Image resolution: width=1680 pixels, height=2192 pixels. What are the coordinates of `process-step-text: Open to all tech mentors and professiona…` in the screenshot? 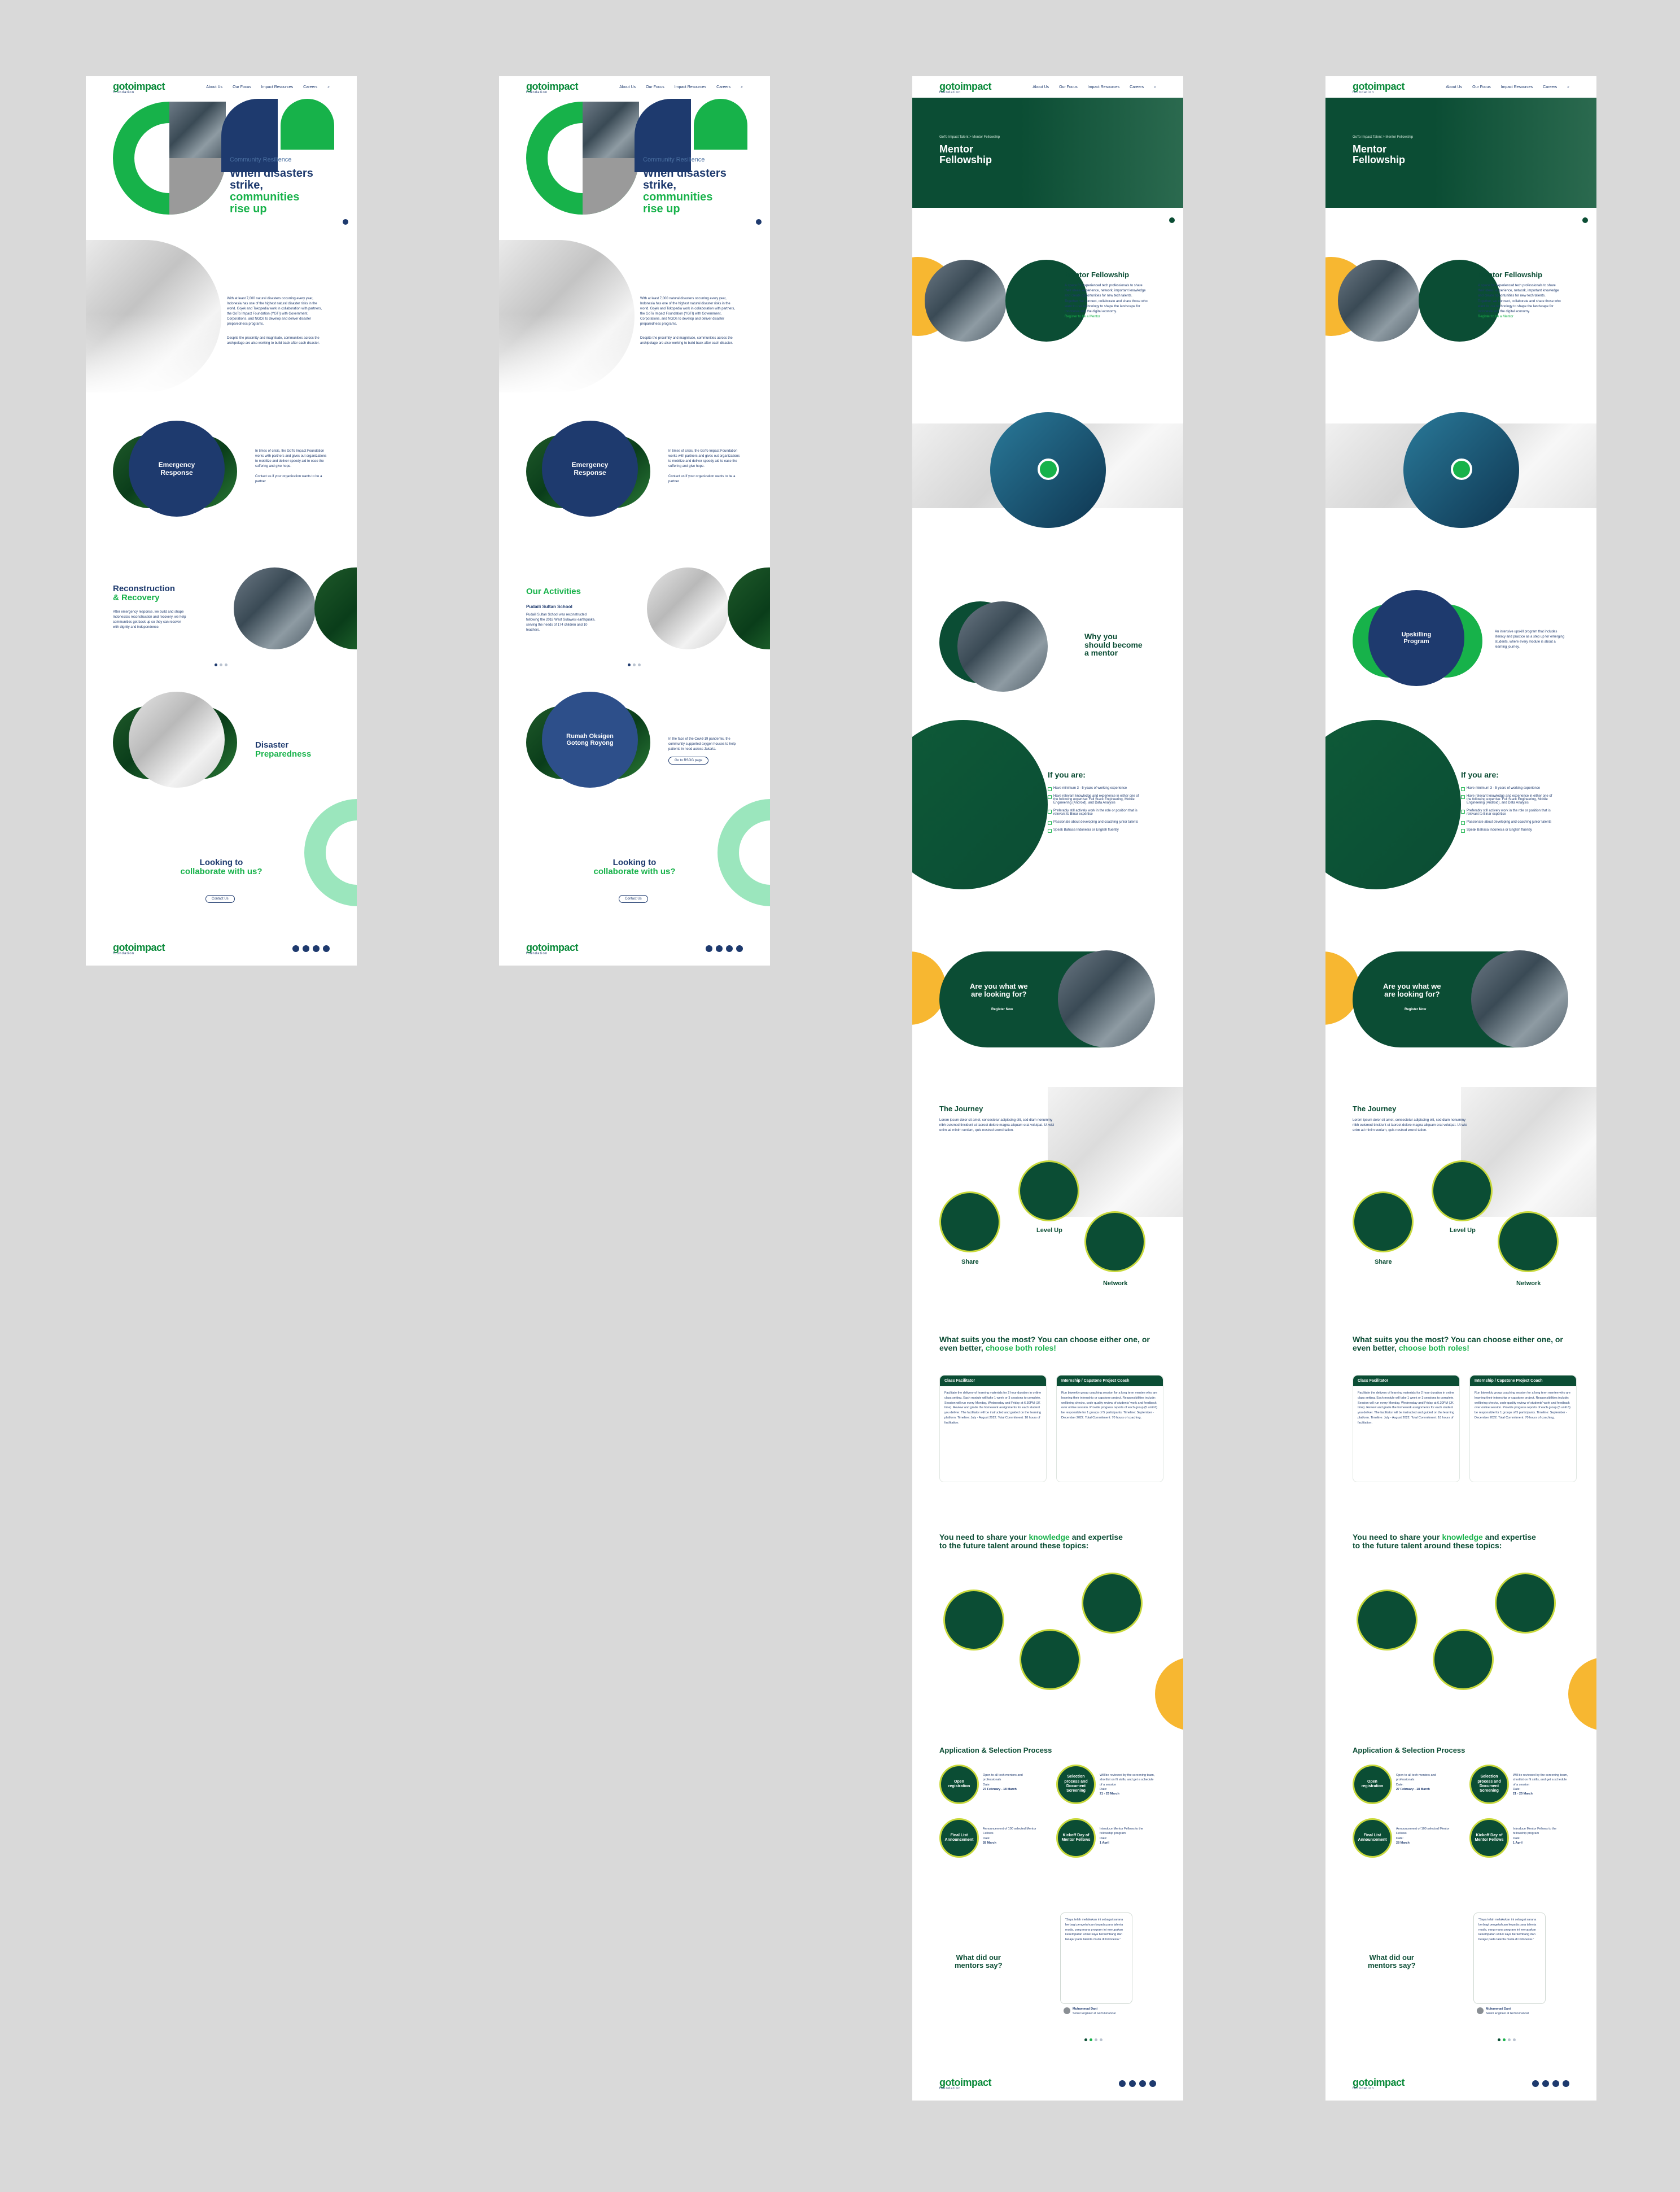 It's located at (1416, 1782).